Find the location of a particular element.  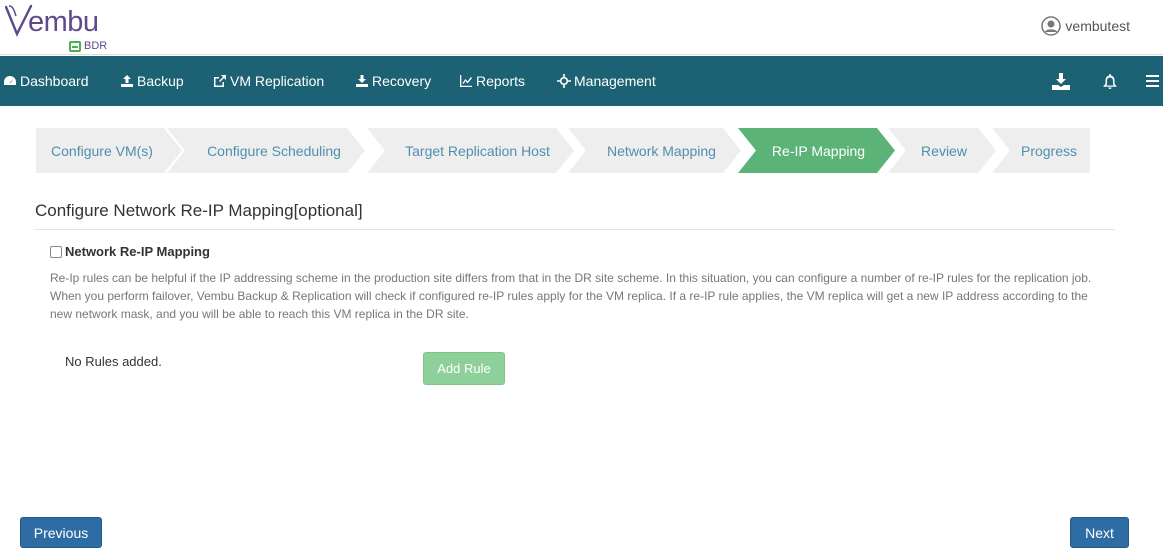

step-label: Configure Scheduling is located at coordinates (274, 150).